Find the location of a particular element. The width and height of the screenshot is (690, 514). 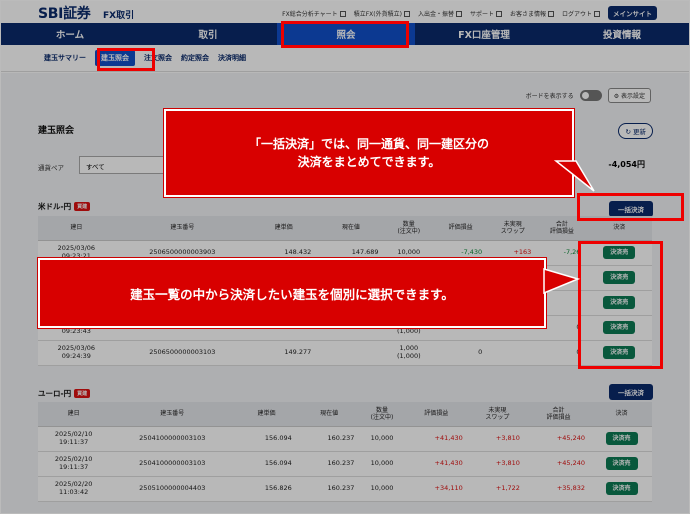

callout-bulk: 「一括決済」では、同一通貨、同一建区分の 決済をまとめてできます。 is located at coordinates (369, 153).